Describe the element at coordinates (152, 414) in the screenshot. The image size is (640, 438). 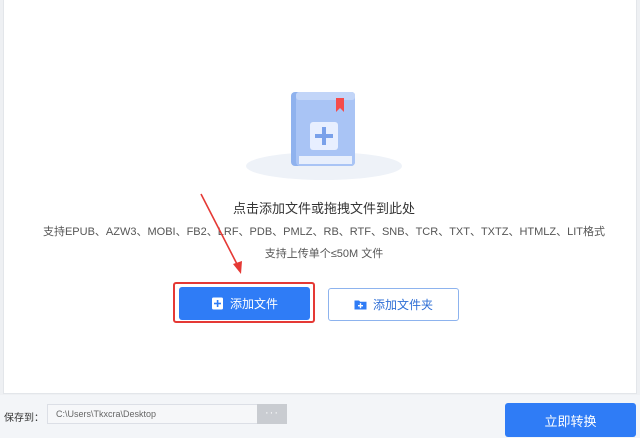
I see `save-path-field: C:\Users\Tkxcra\Desktop` at that location.